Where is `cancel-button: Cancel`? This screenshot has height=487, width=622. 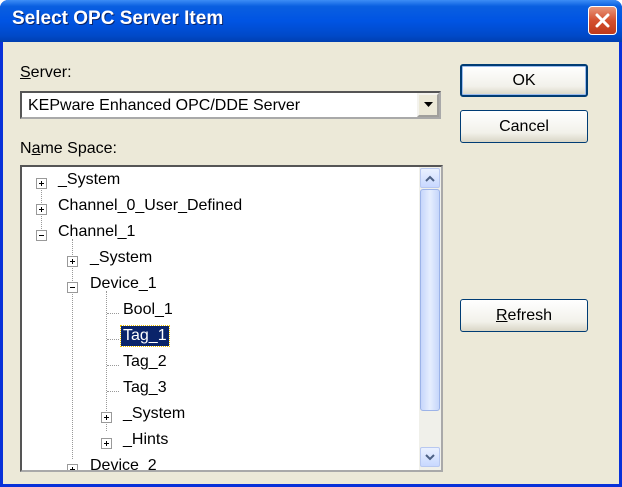 cancel-button: Cancel is located at coordinates (524, 126).